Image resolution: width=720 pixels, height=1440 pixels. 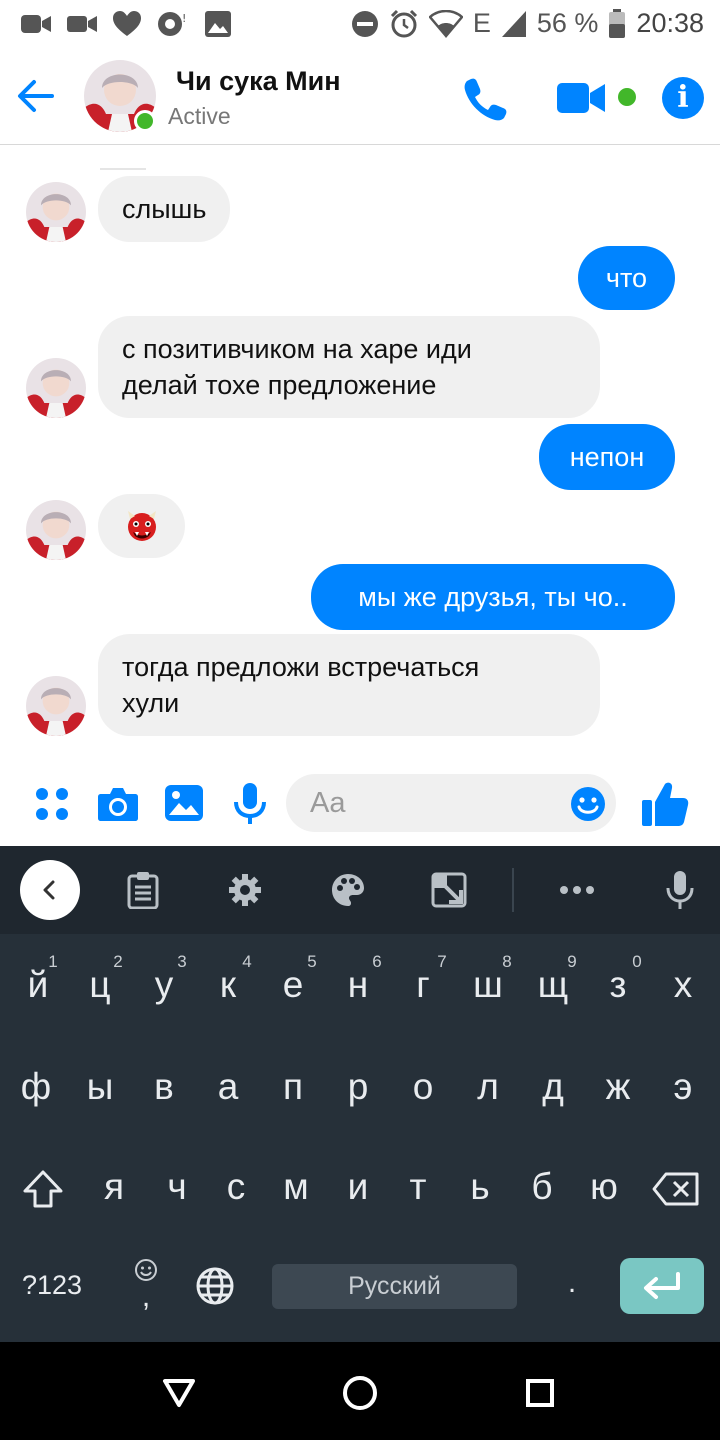 I want to click on outgoing-message: непон, so click(x=607, y=457).